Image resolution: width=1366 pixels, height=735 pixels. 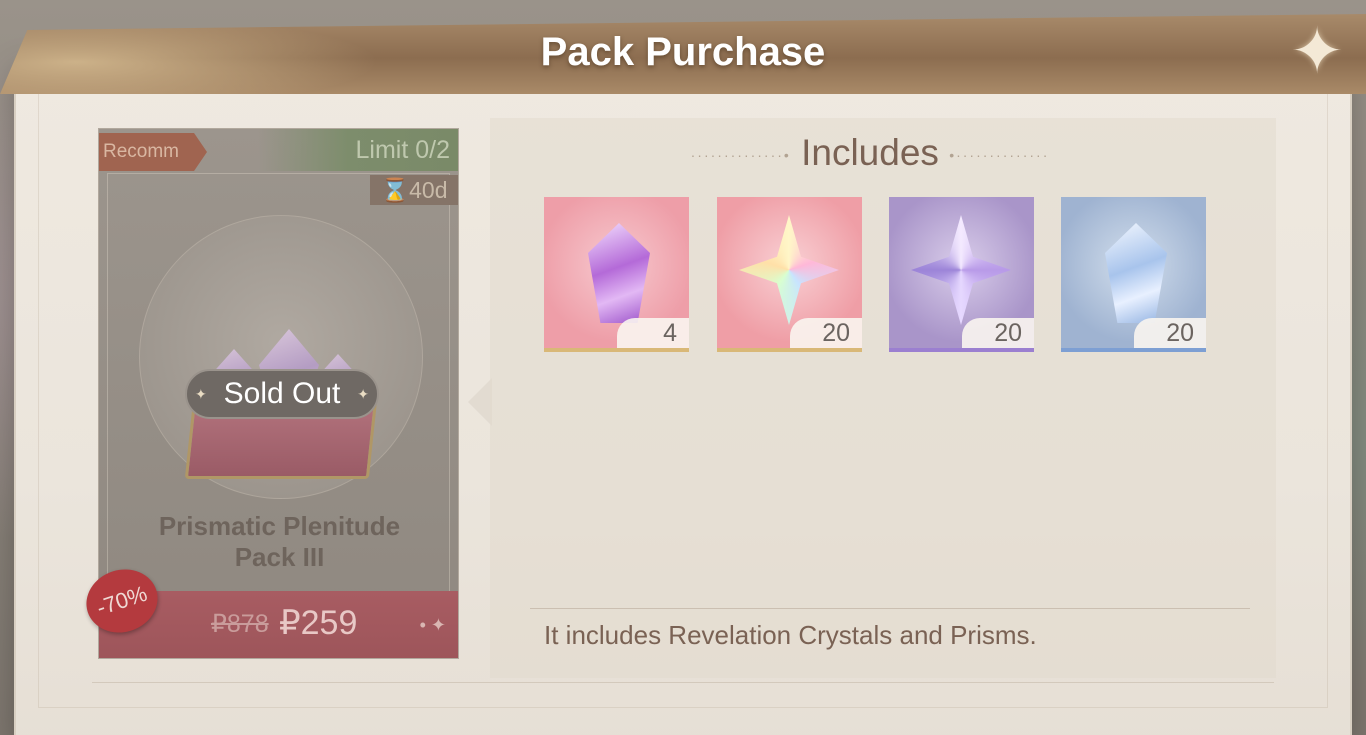 I want to click on prism-blue-icon, so click(x=1136, y=273).